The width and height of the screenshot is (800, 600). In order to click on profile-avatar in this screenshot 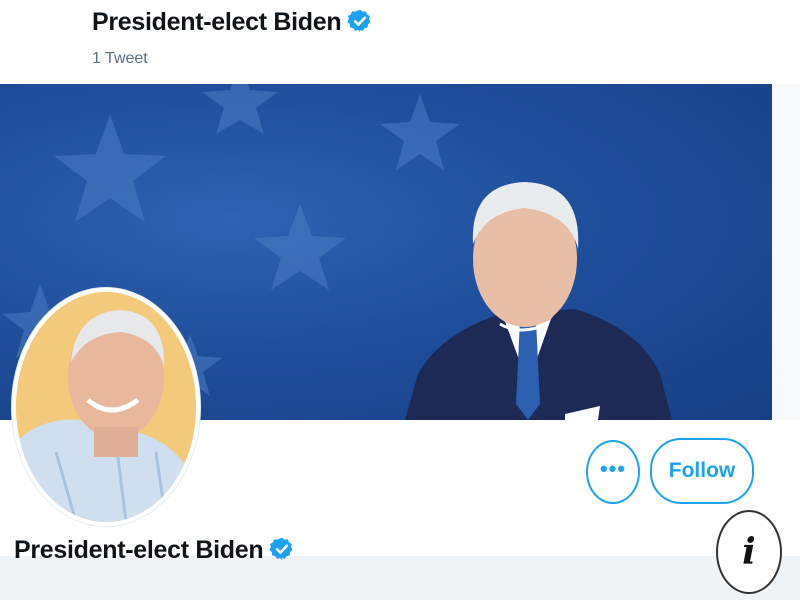, I will do `click(106, 407)`.